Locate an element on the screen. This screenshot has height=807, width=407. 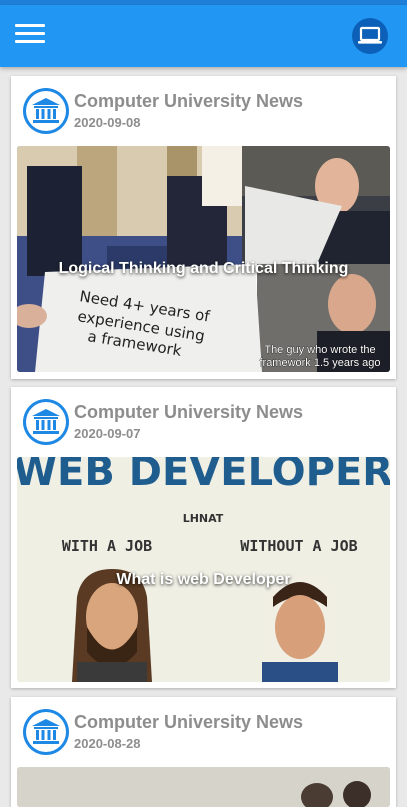
post-image-preview is located at coordinates (203, 787).